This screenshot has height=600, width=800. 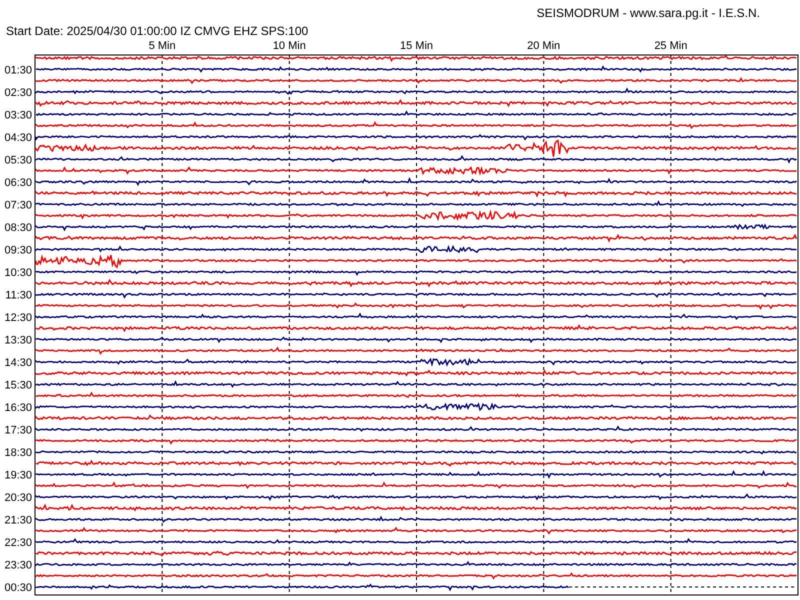 What do you see at coordinates (18, 228) in the screenshot?
I see `time-label: 08:30` at bounding box center [18, 228].